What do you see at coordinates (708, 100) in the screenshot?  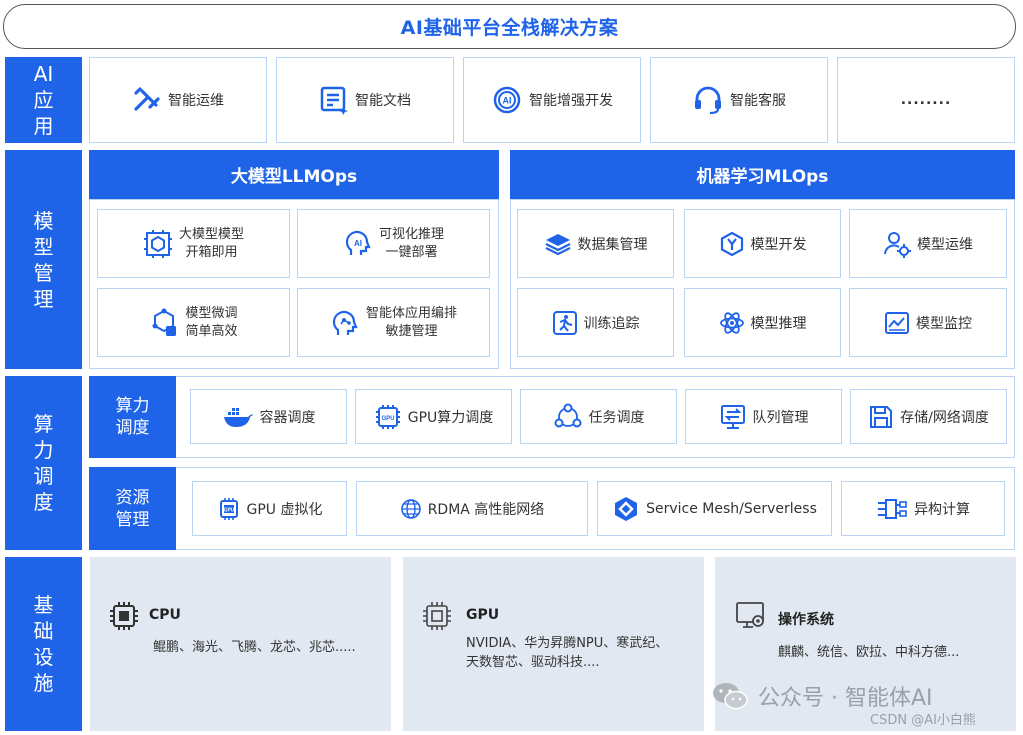 I see `headset-icon` at bounding box center [708, 100].